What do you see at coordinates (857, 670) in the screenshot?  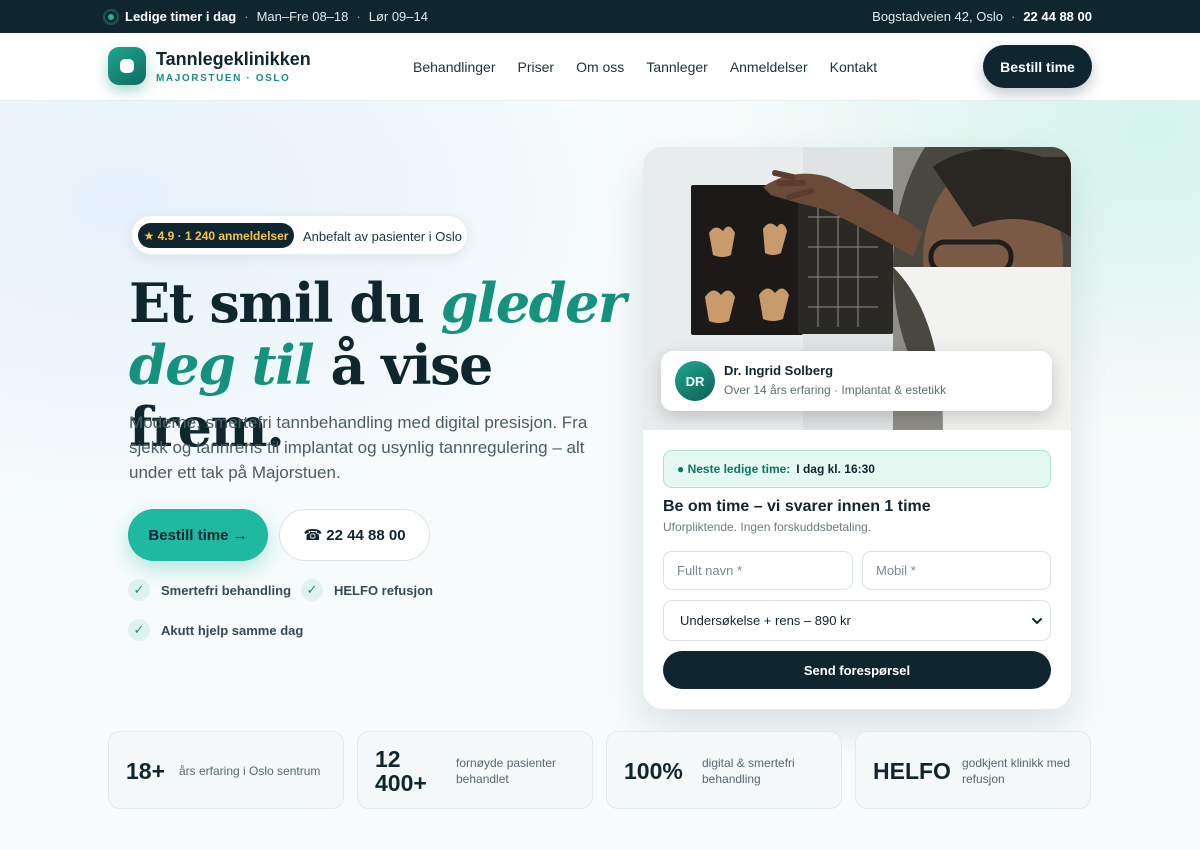 I see `send-request-button: Send forespørsel` at bounding box center [857, 670].